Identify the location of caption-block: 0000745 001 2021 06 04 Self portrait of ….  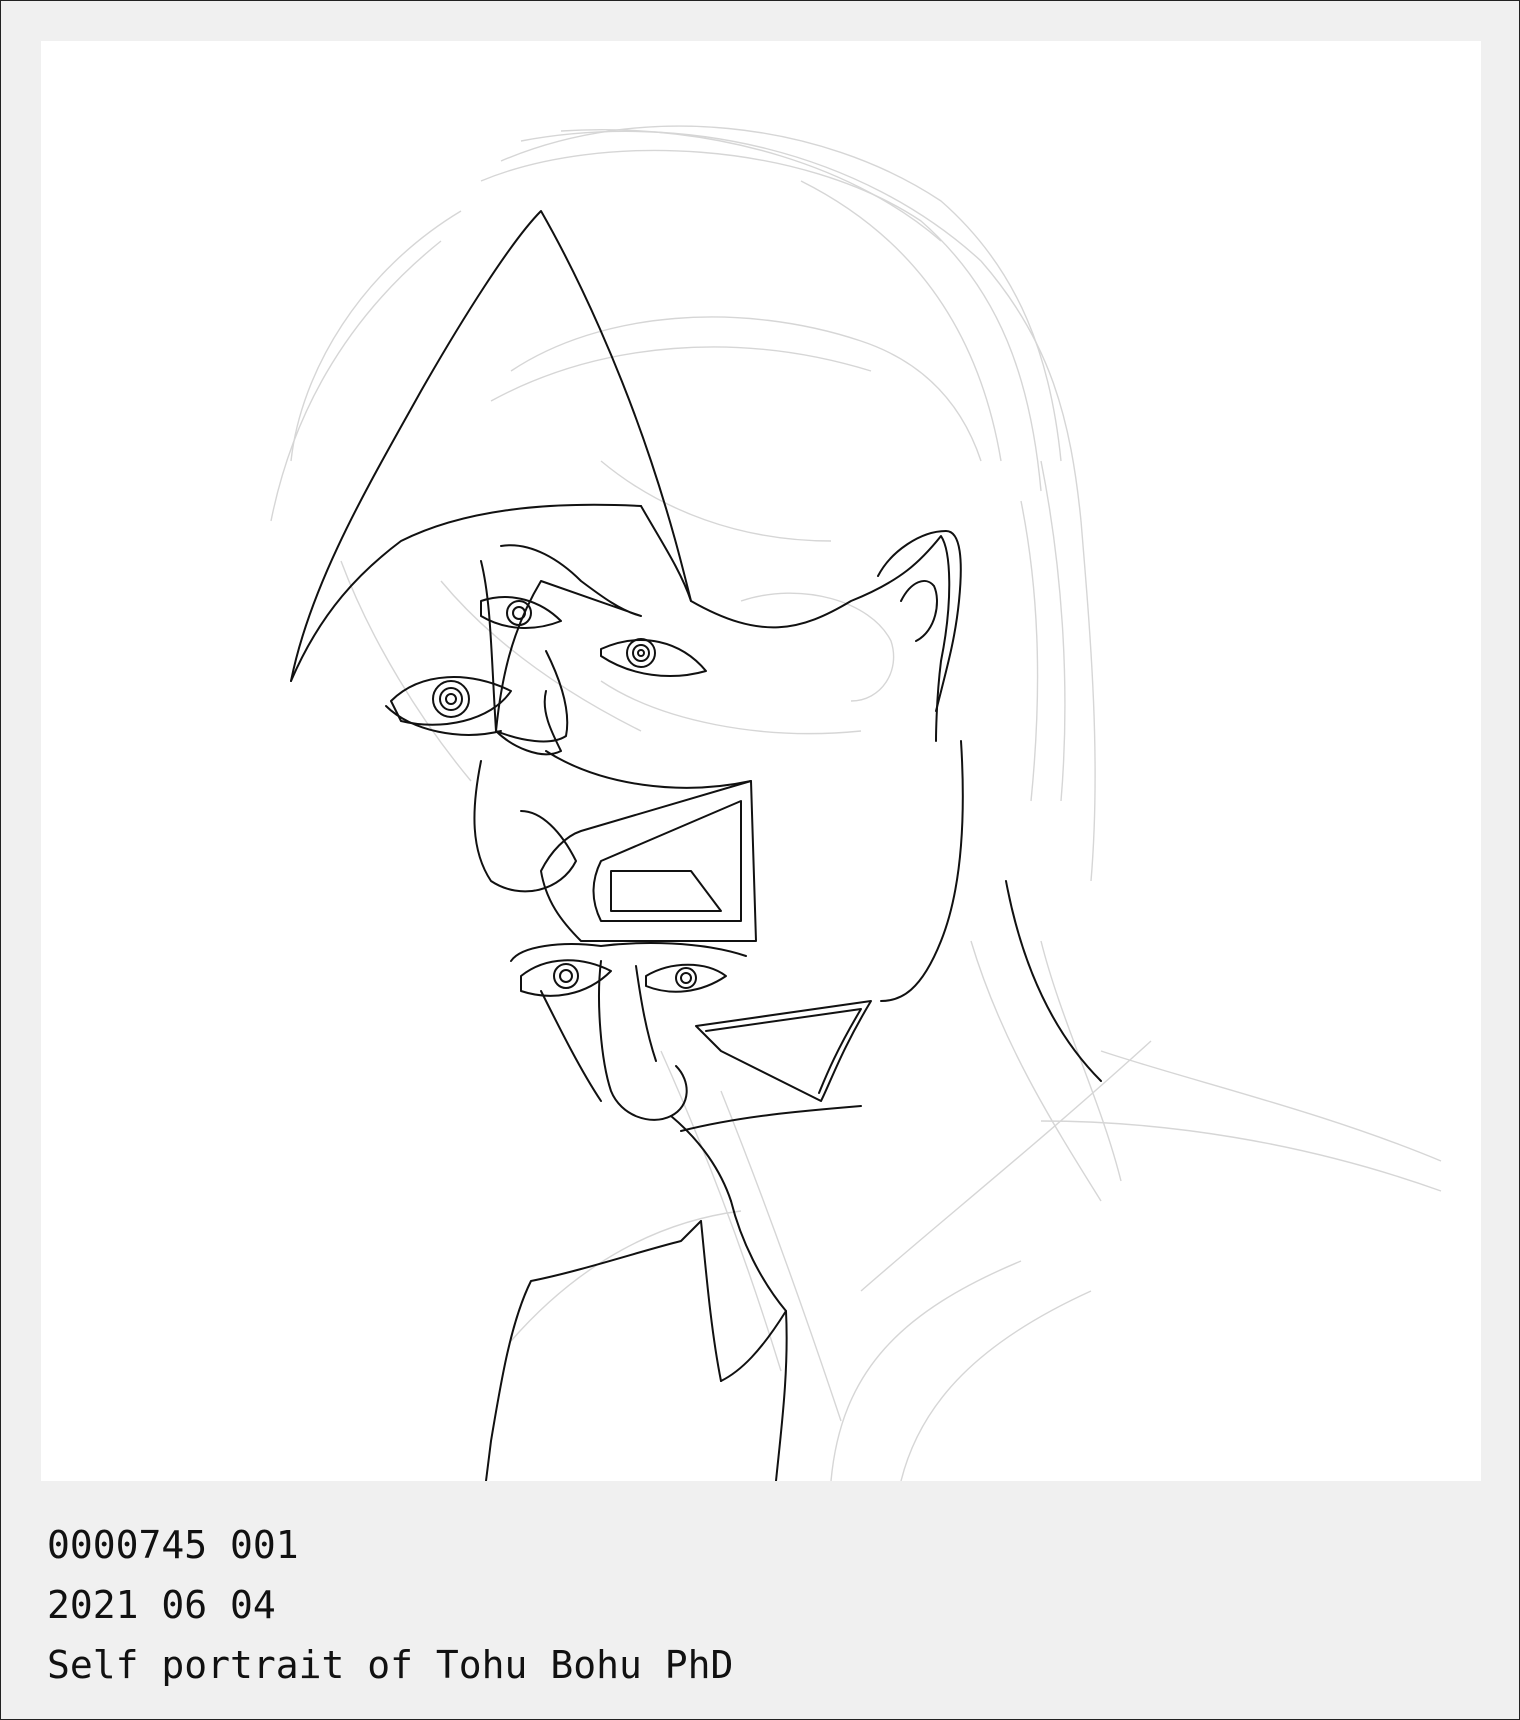
(390, 1605).